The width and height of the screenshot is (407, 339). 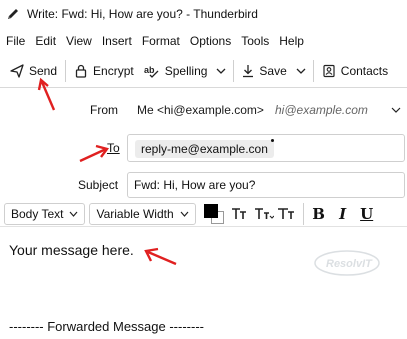 I want to click on larger-text-button, so click(x=264, y=214).